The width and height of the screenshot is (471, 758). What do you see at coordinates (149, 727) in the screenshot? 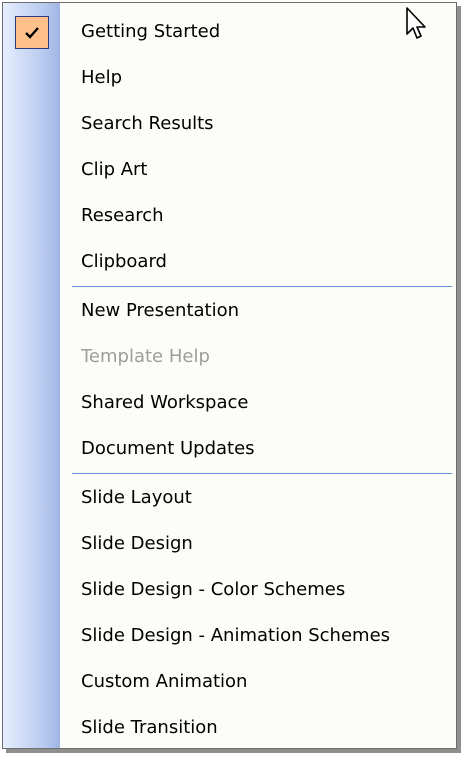
I see `menu-item-label: Slide Transition` at bounding box center [149, 727].